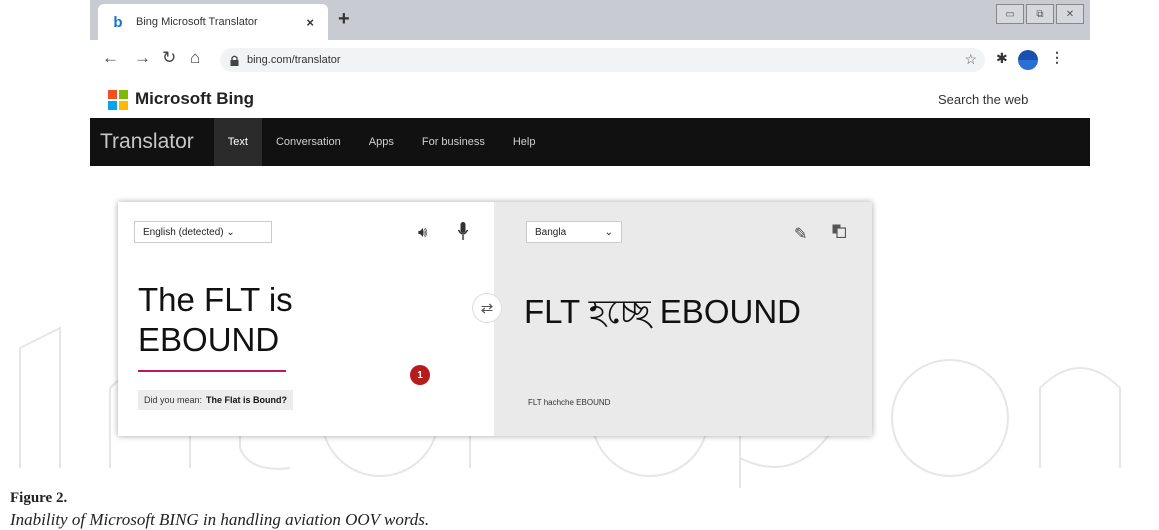 Image resolution: width=1159 pixels, height=530 pixels. I want to click on browser-tab: b Bing Microsoft Translator ×, so click(213, 22).